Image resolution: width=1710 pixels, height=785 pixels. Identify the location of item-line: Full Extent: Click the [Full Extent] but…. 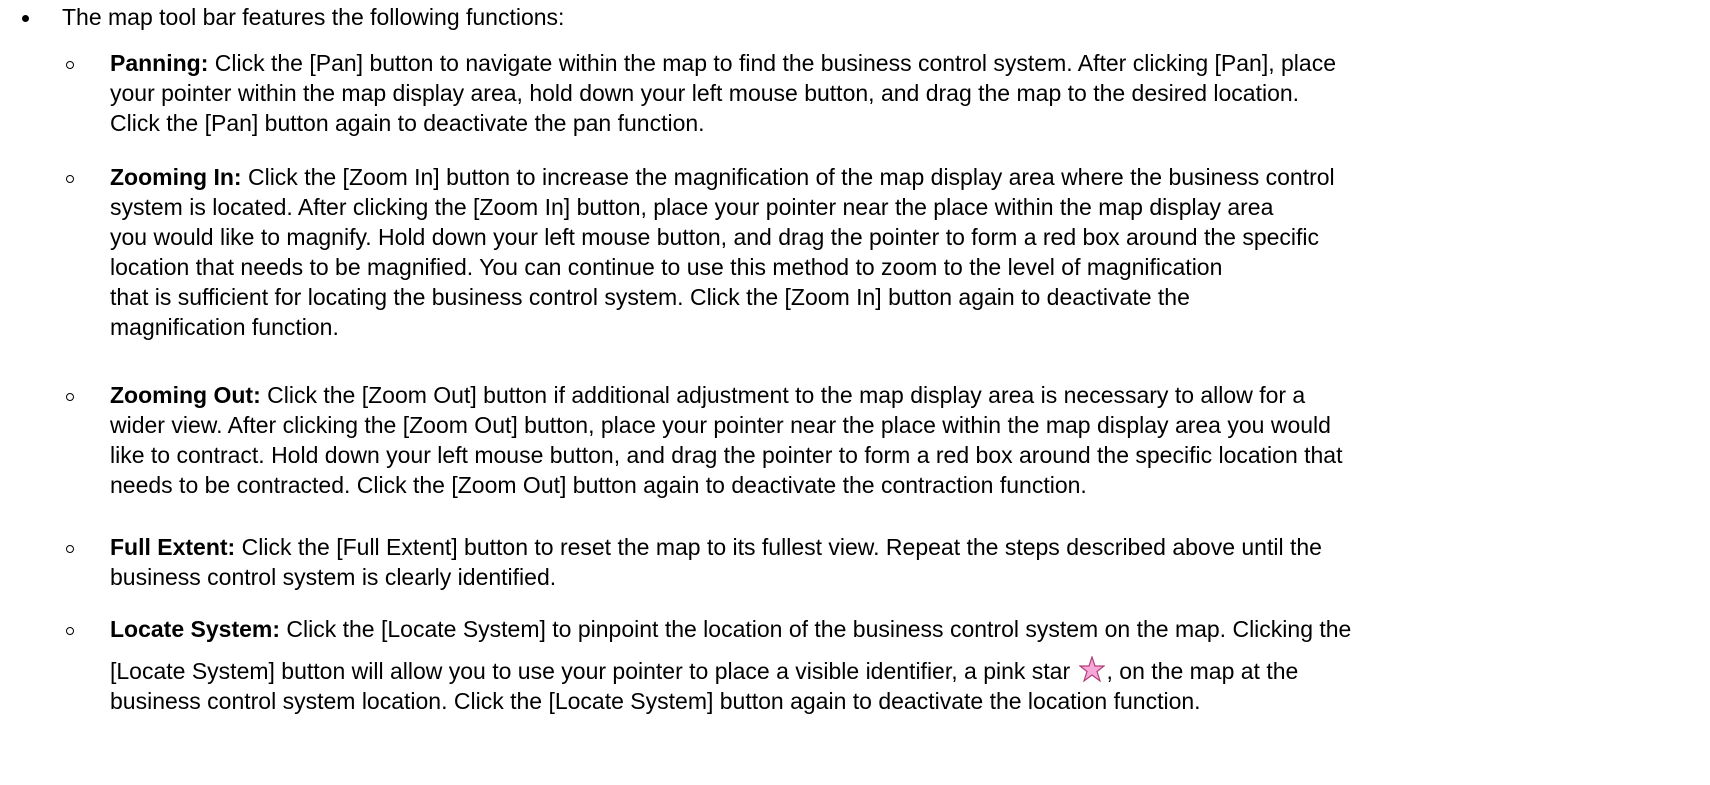
(910, 547).